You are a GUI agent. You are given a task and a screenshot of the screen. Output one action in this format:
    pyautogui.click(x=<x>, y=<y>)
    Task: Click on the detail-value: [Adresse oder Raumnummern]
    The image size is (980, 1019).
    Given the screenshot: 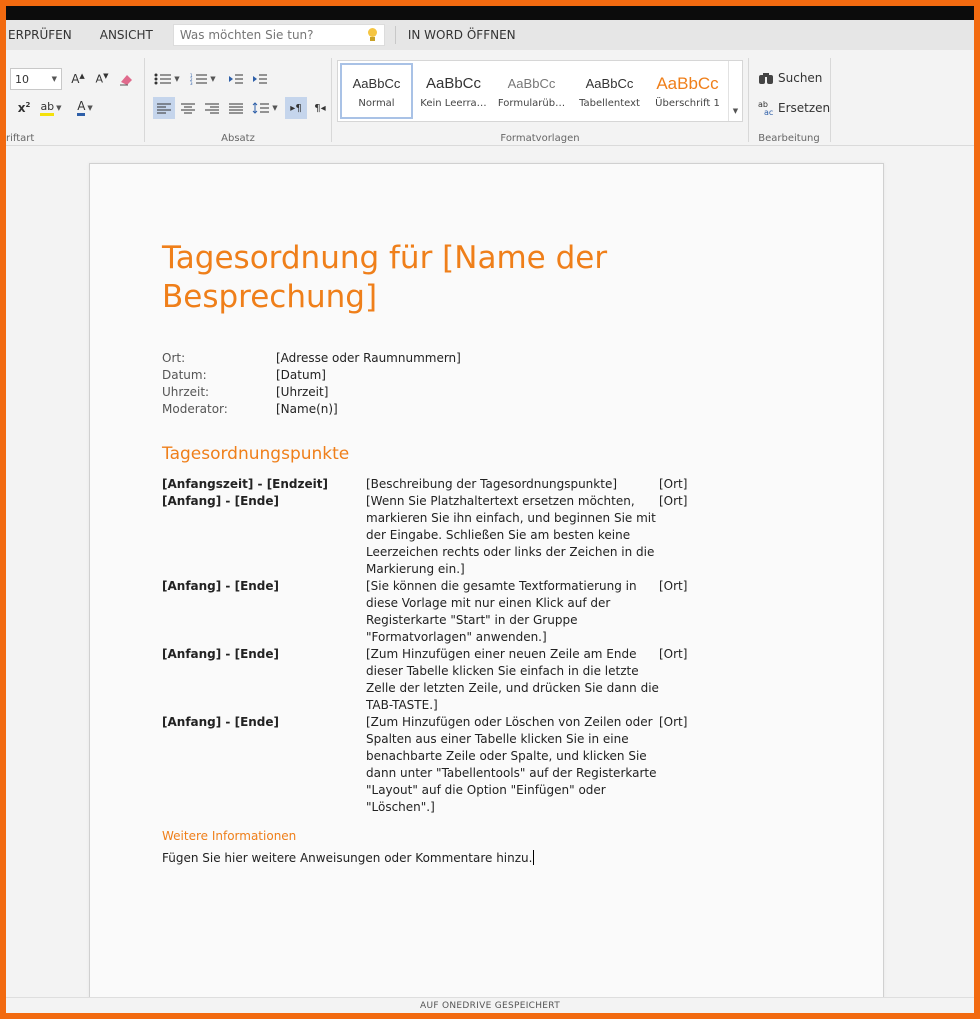 What is the action you would take?
    pyautogui.click(x=368, y=358)
    